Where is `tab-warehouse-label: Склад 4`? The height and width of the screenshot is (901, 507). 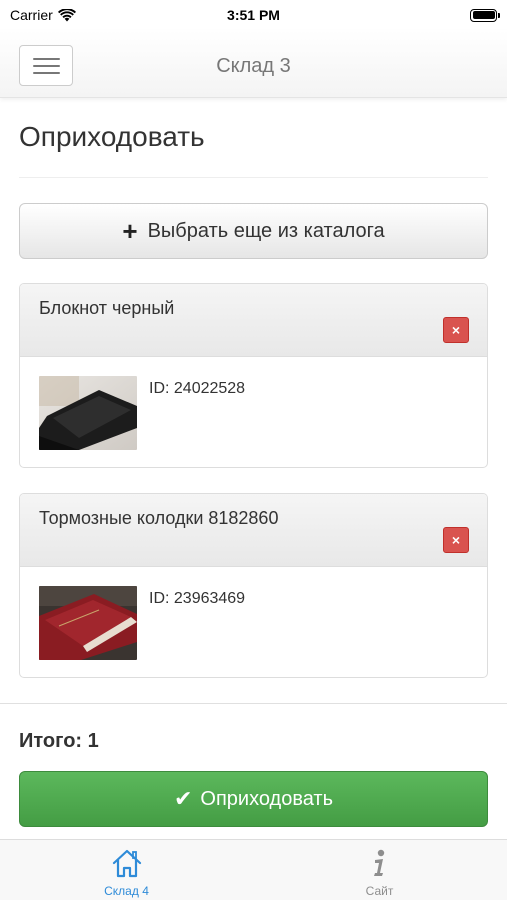
tab-warehouse-label: Склад 4 is located at coordinates (126, 891).